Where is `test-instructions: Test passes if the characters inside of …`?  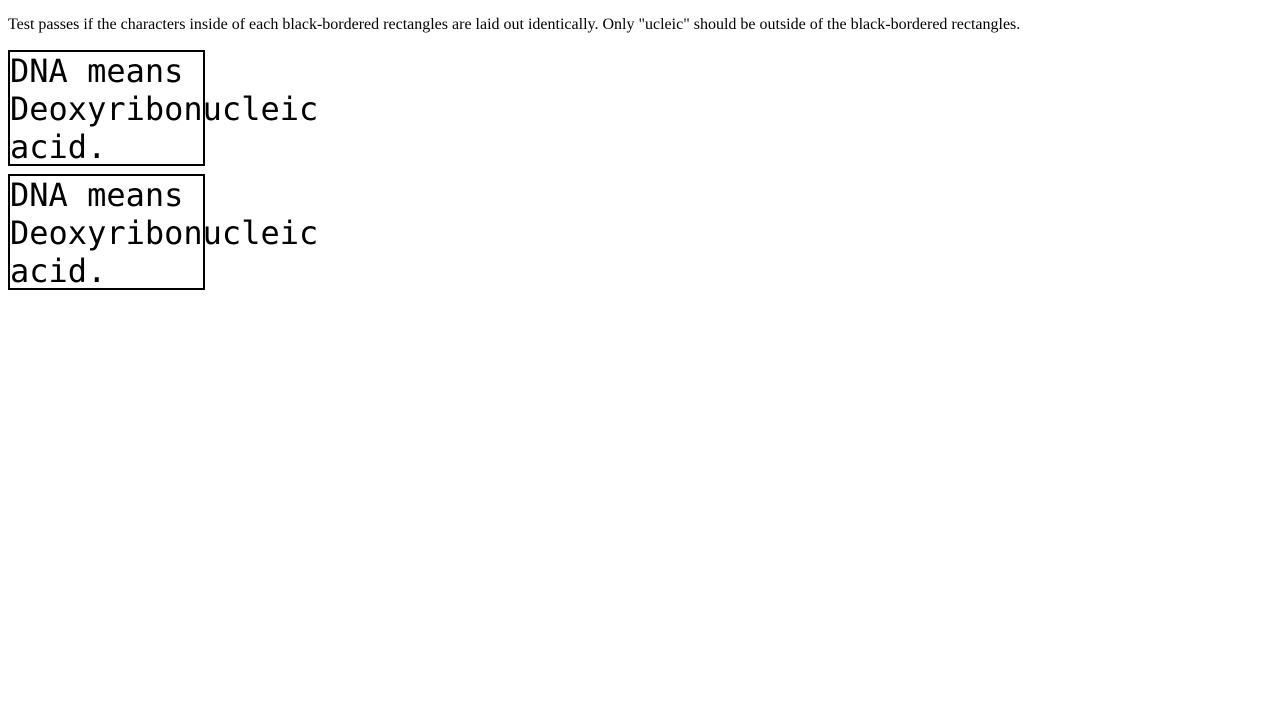 test-instructions: Test passes if the characters inside of … is located at coordinates (514, 24).